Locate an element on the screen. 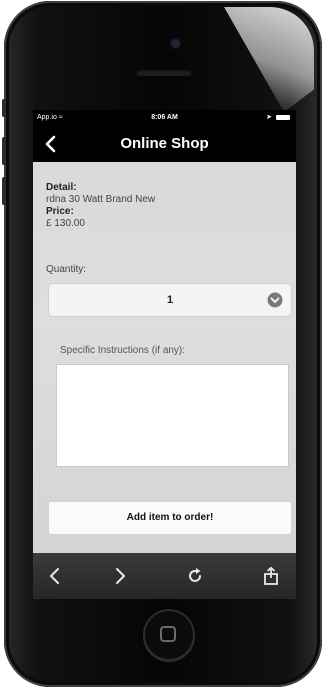  quantity-value: 1 is located at coordinates (170, 300).